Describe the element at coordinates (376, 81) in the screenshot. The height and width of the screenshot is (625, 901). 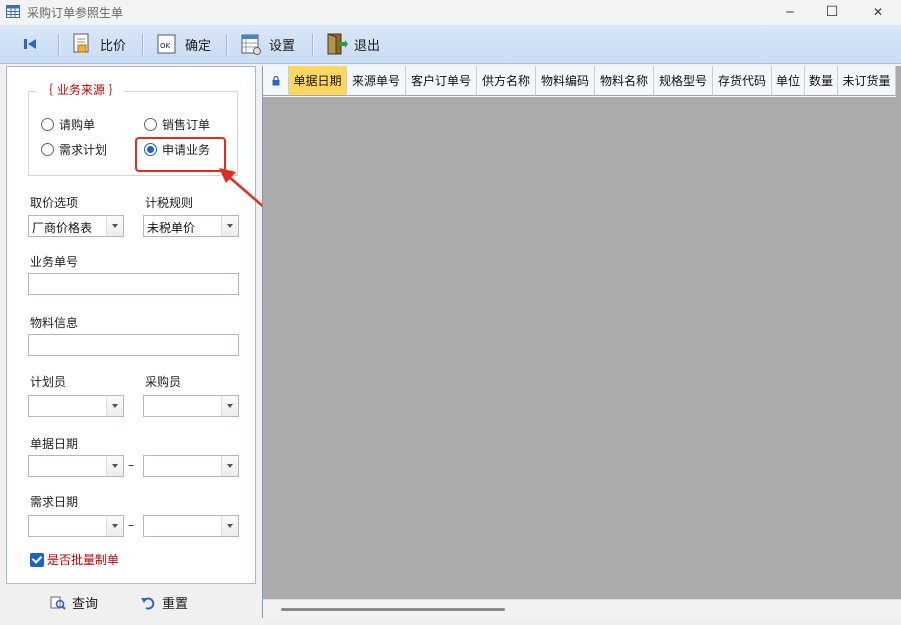
I see `column-header-source-no: 来源单号` at that location.